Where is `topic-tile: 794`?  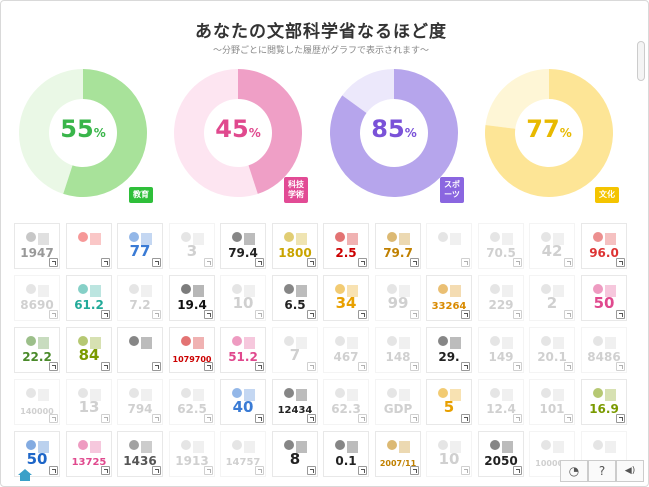 topic-tile: 794 is located at coordinates (140, 402).